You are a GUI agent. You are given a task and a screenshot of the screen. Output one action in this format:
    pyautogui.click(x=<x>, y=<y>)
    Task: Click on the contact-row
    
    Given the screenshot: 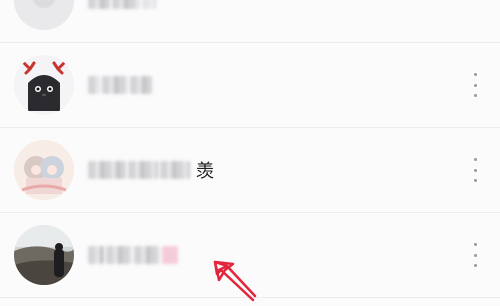 What is the action you would take?
    pyautogui.click(x=250, y=21)
    